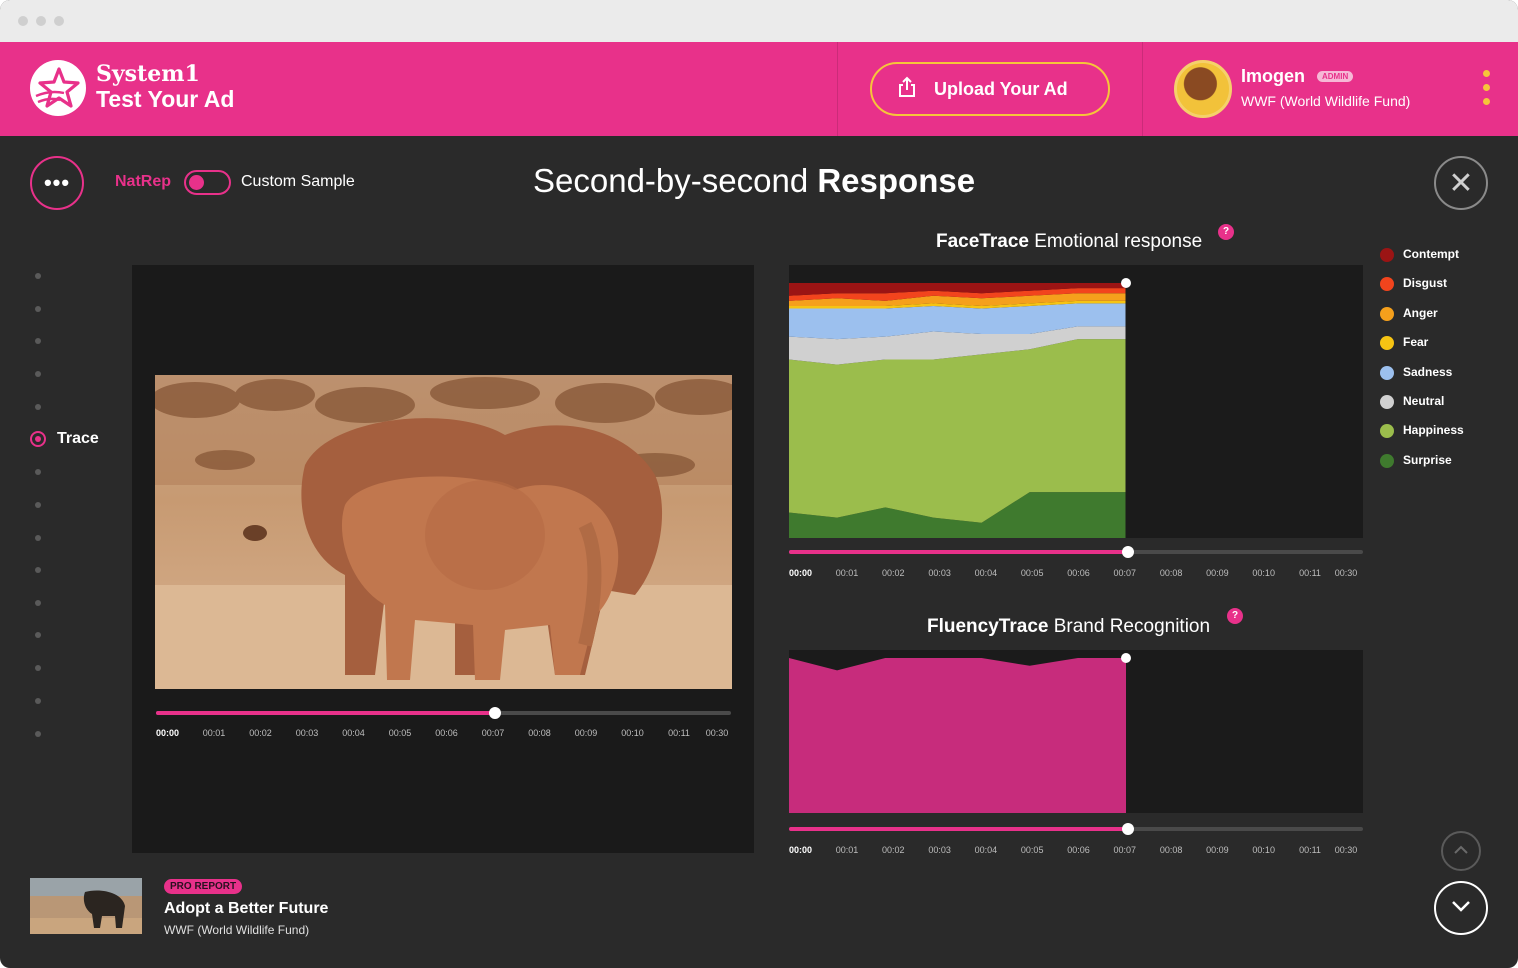 Image resolution: width=1518 pixels, height=968 pixels. I want to click on ad-title: Adopt a Better Future, so click(246, 909).